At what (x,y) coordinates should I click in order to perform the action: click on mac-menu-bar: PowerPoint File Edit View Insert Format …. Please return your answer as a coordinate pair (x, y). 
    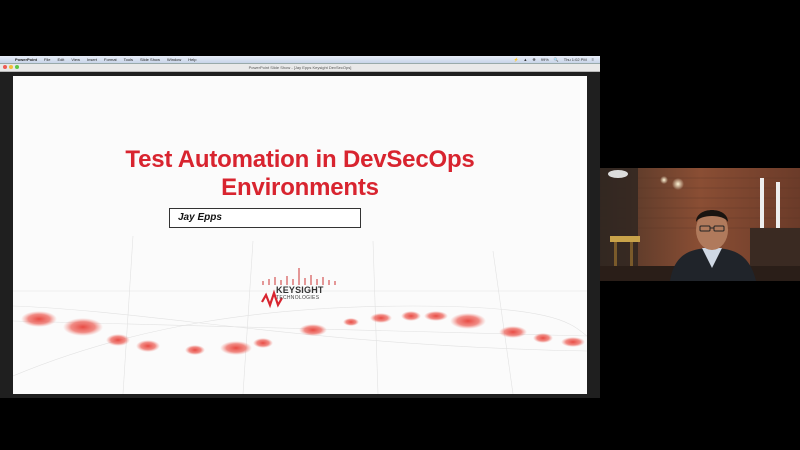
    Looking at the image, I should click on (300, 60).